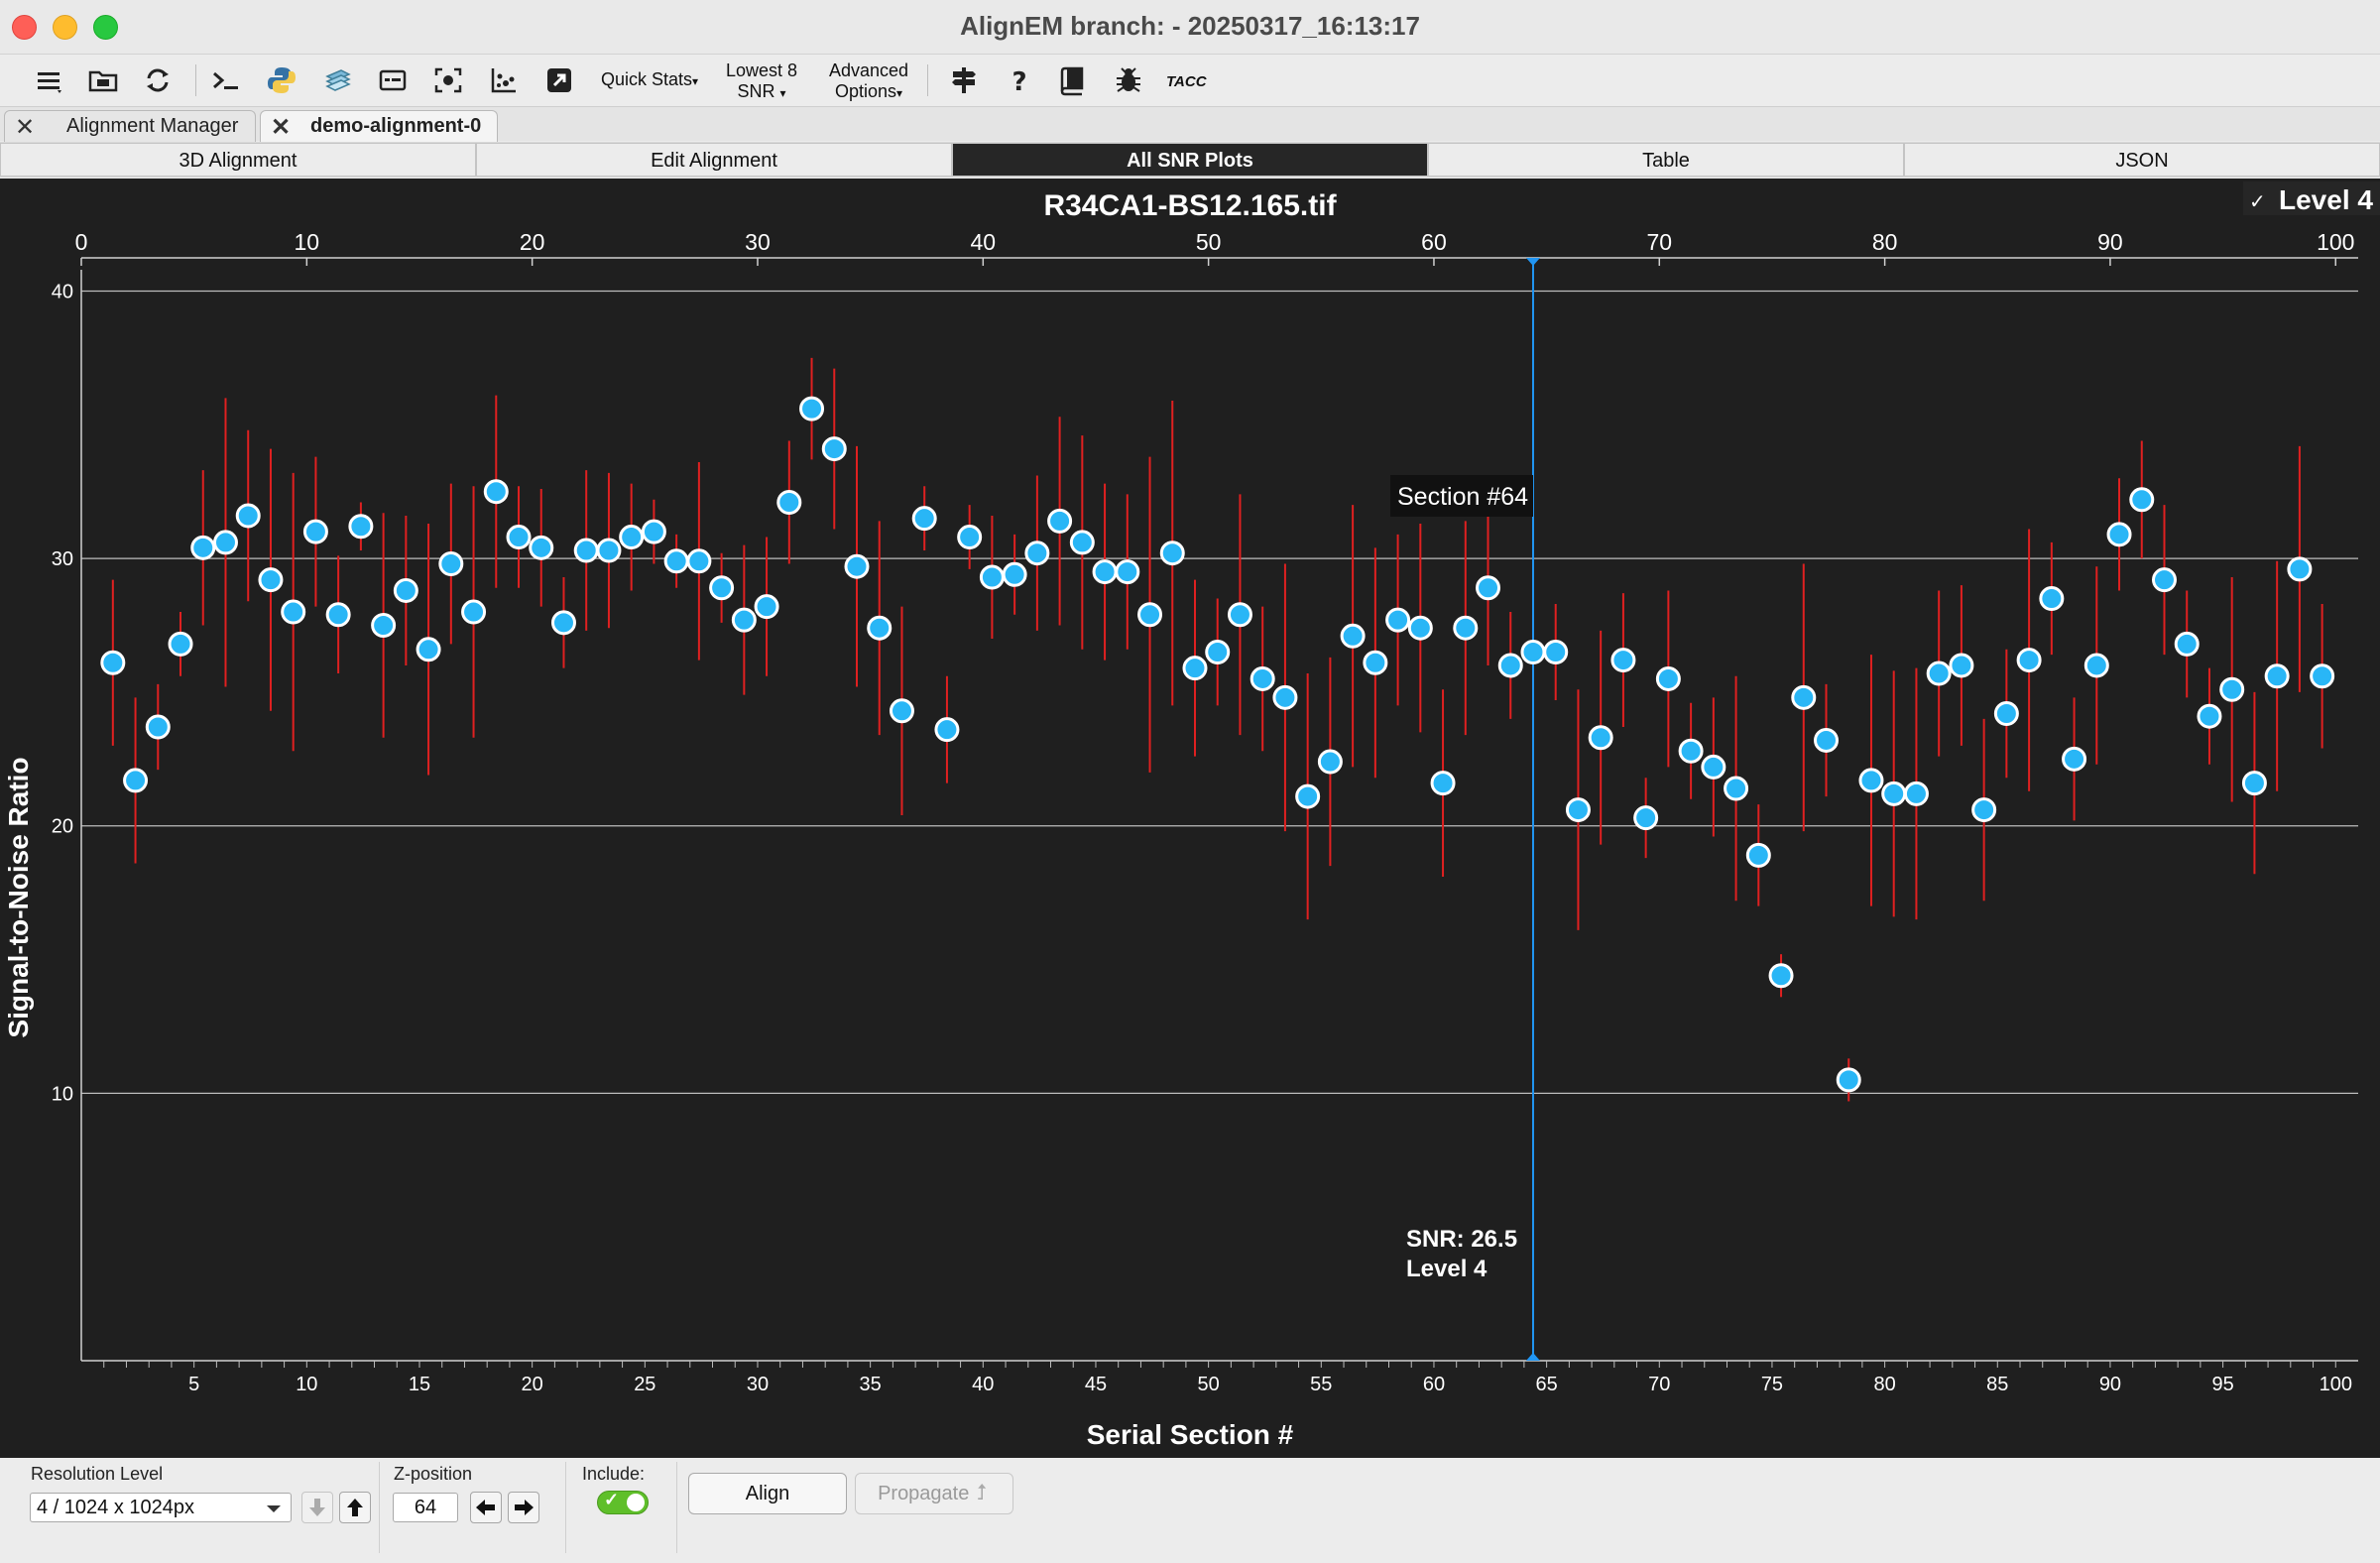  I want to click on previous-section-button, so click(486, 1507).